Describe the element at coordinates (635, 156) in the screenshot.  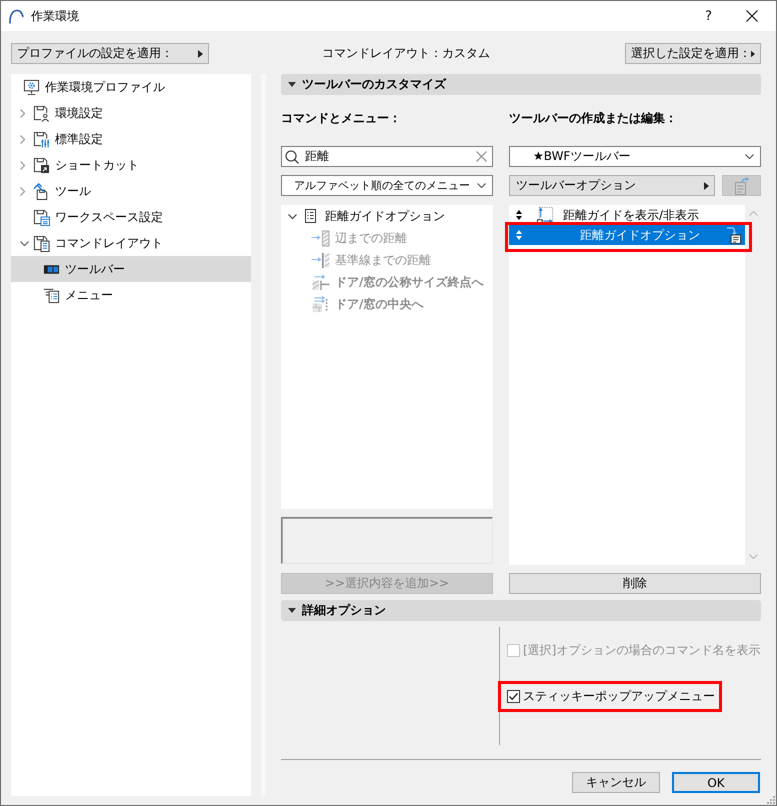
I see `toolbar-dropdown: ★BWFツールバー` at that location.